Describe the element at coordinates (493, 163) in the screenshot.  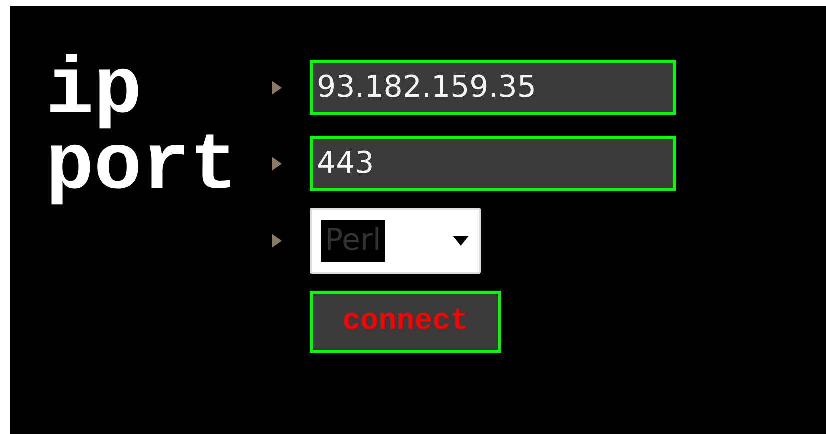
I see `input-field: 443` at that location.